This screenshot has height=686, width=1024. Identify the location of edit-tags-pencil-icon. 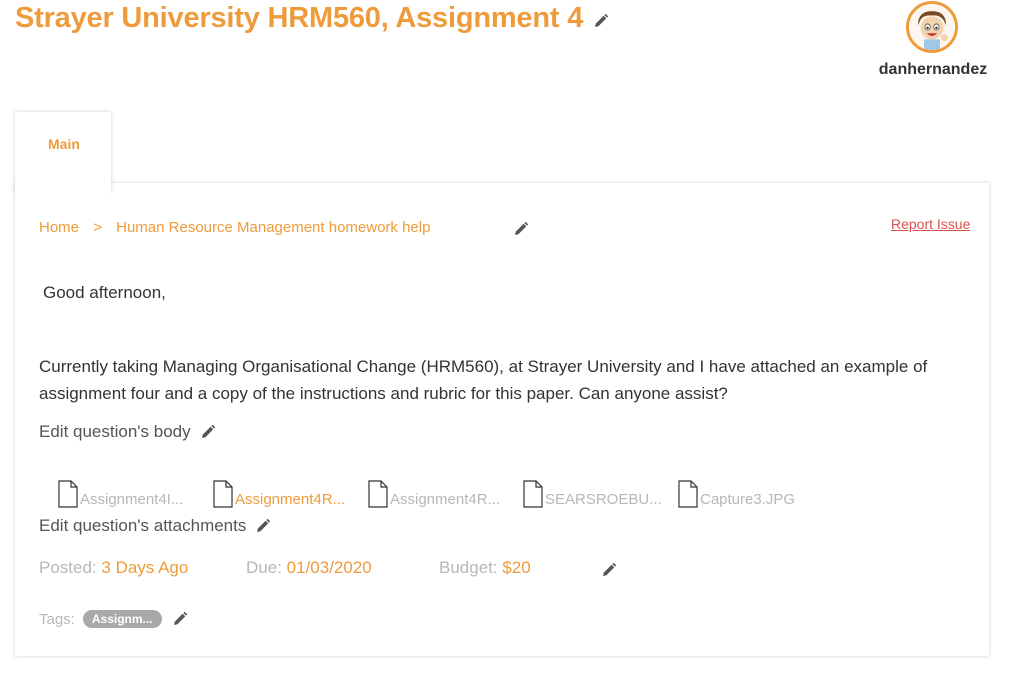
(180, 619).